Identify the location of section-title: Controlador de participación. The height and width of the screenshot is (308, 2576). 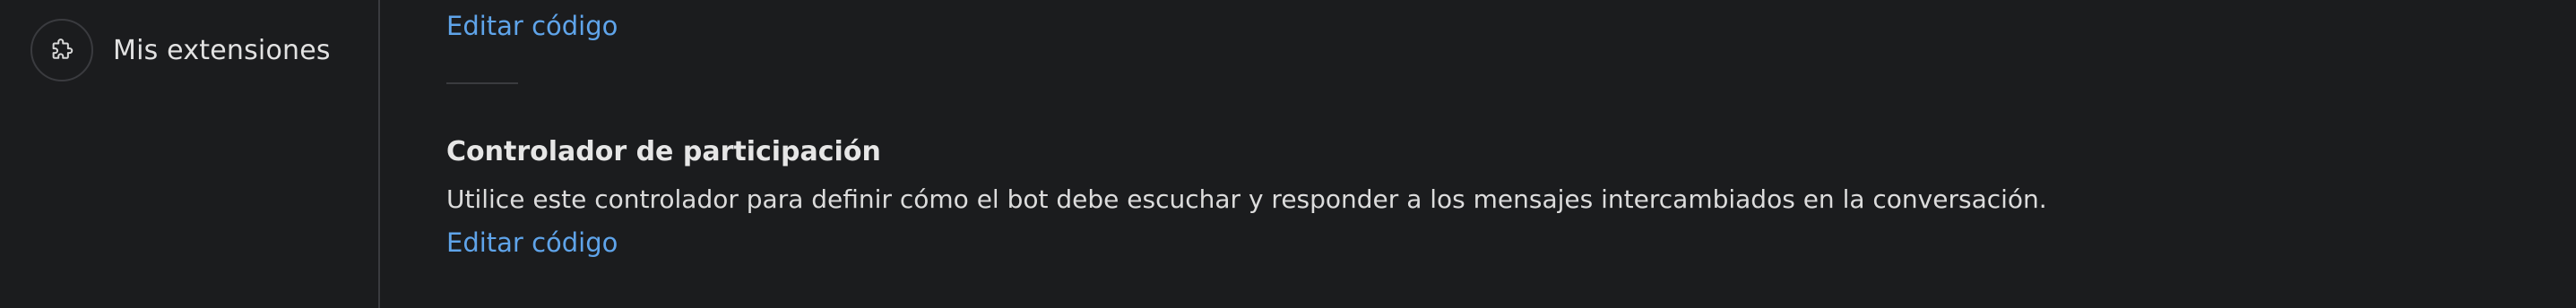
(663, 151).